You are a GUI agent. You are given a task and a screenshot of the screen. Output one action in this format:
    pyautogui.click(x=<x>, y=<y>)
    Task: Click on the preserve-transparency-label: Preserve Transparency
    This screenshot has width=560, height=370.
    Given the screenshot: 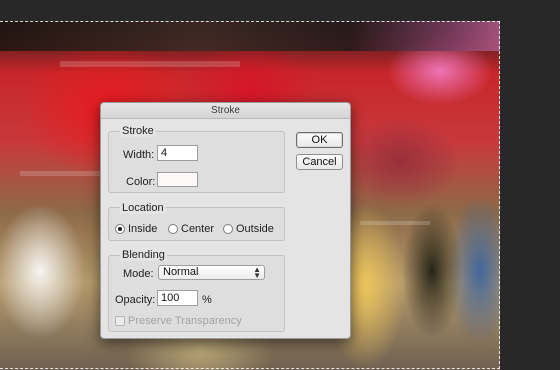 What is the action you would take?
    pyautogui.click(x=185, y=321)
    